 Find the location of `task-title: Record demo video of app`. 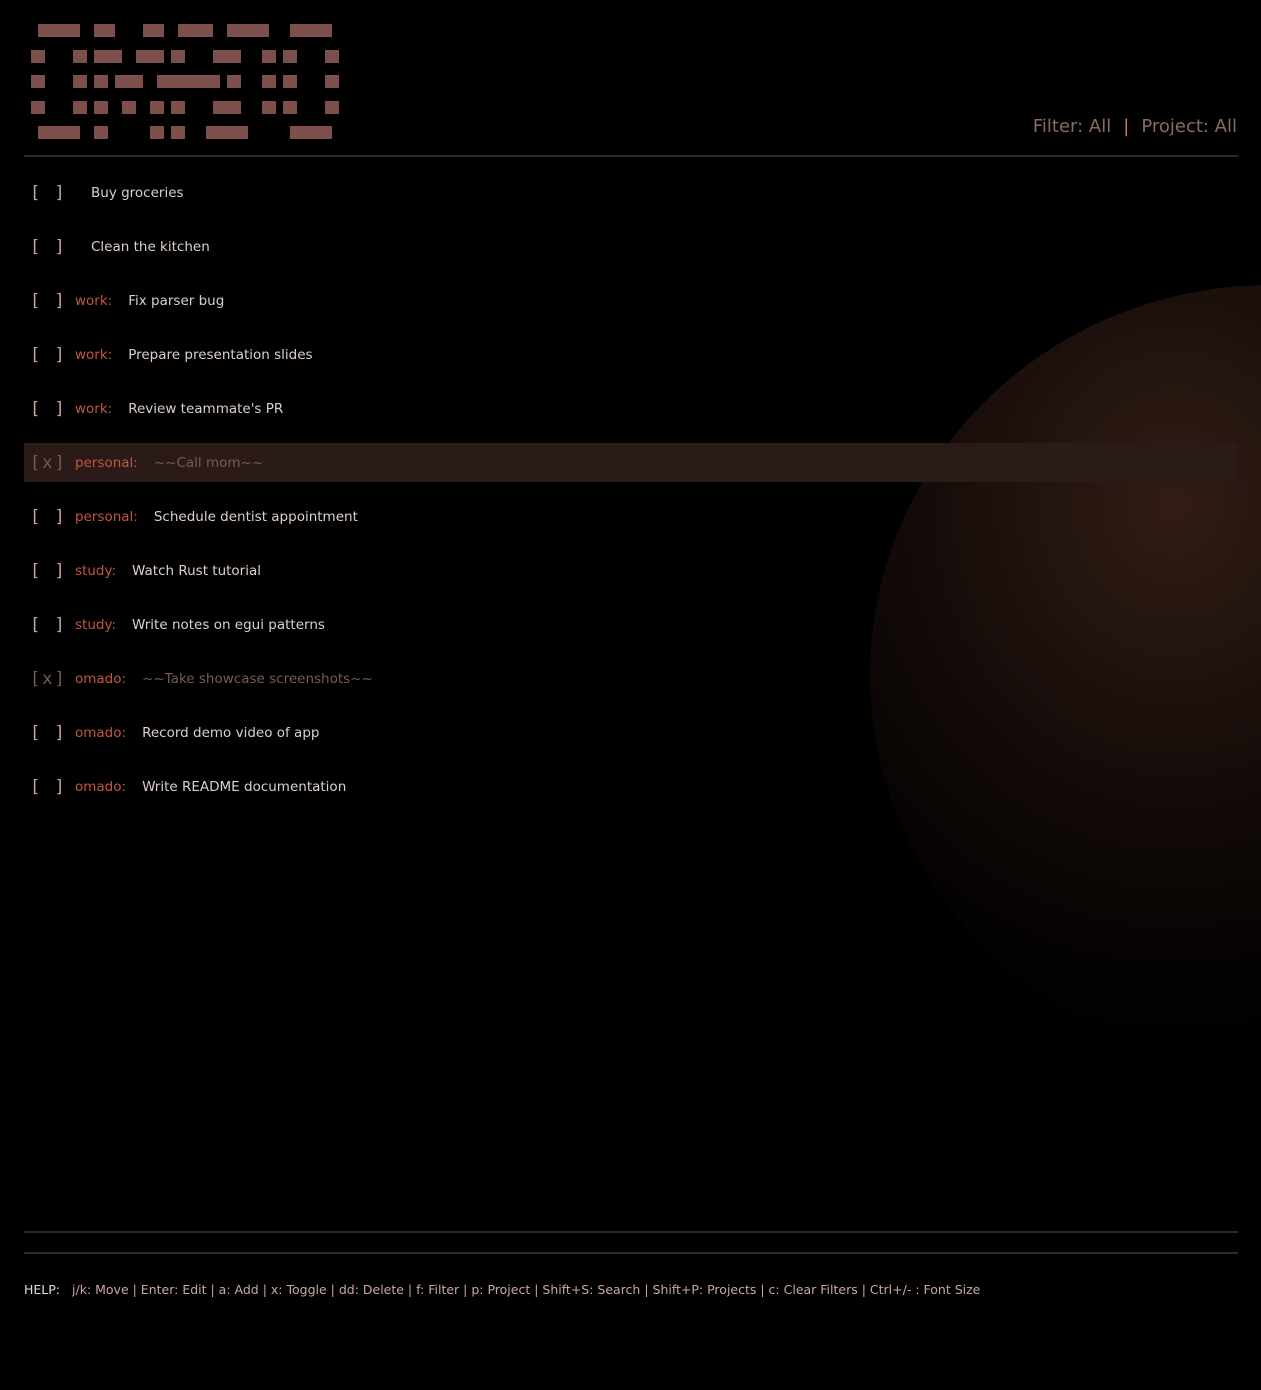

task-title: Record demo video of app is located at coordinates (231, 732).